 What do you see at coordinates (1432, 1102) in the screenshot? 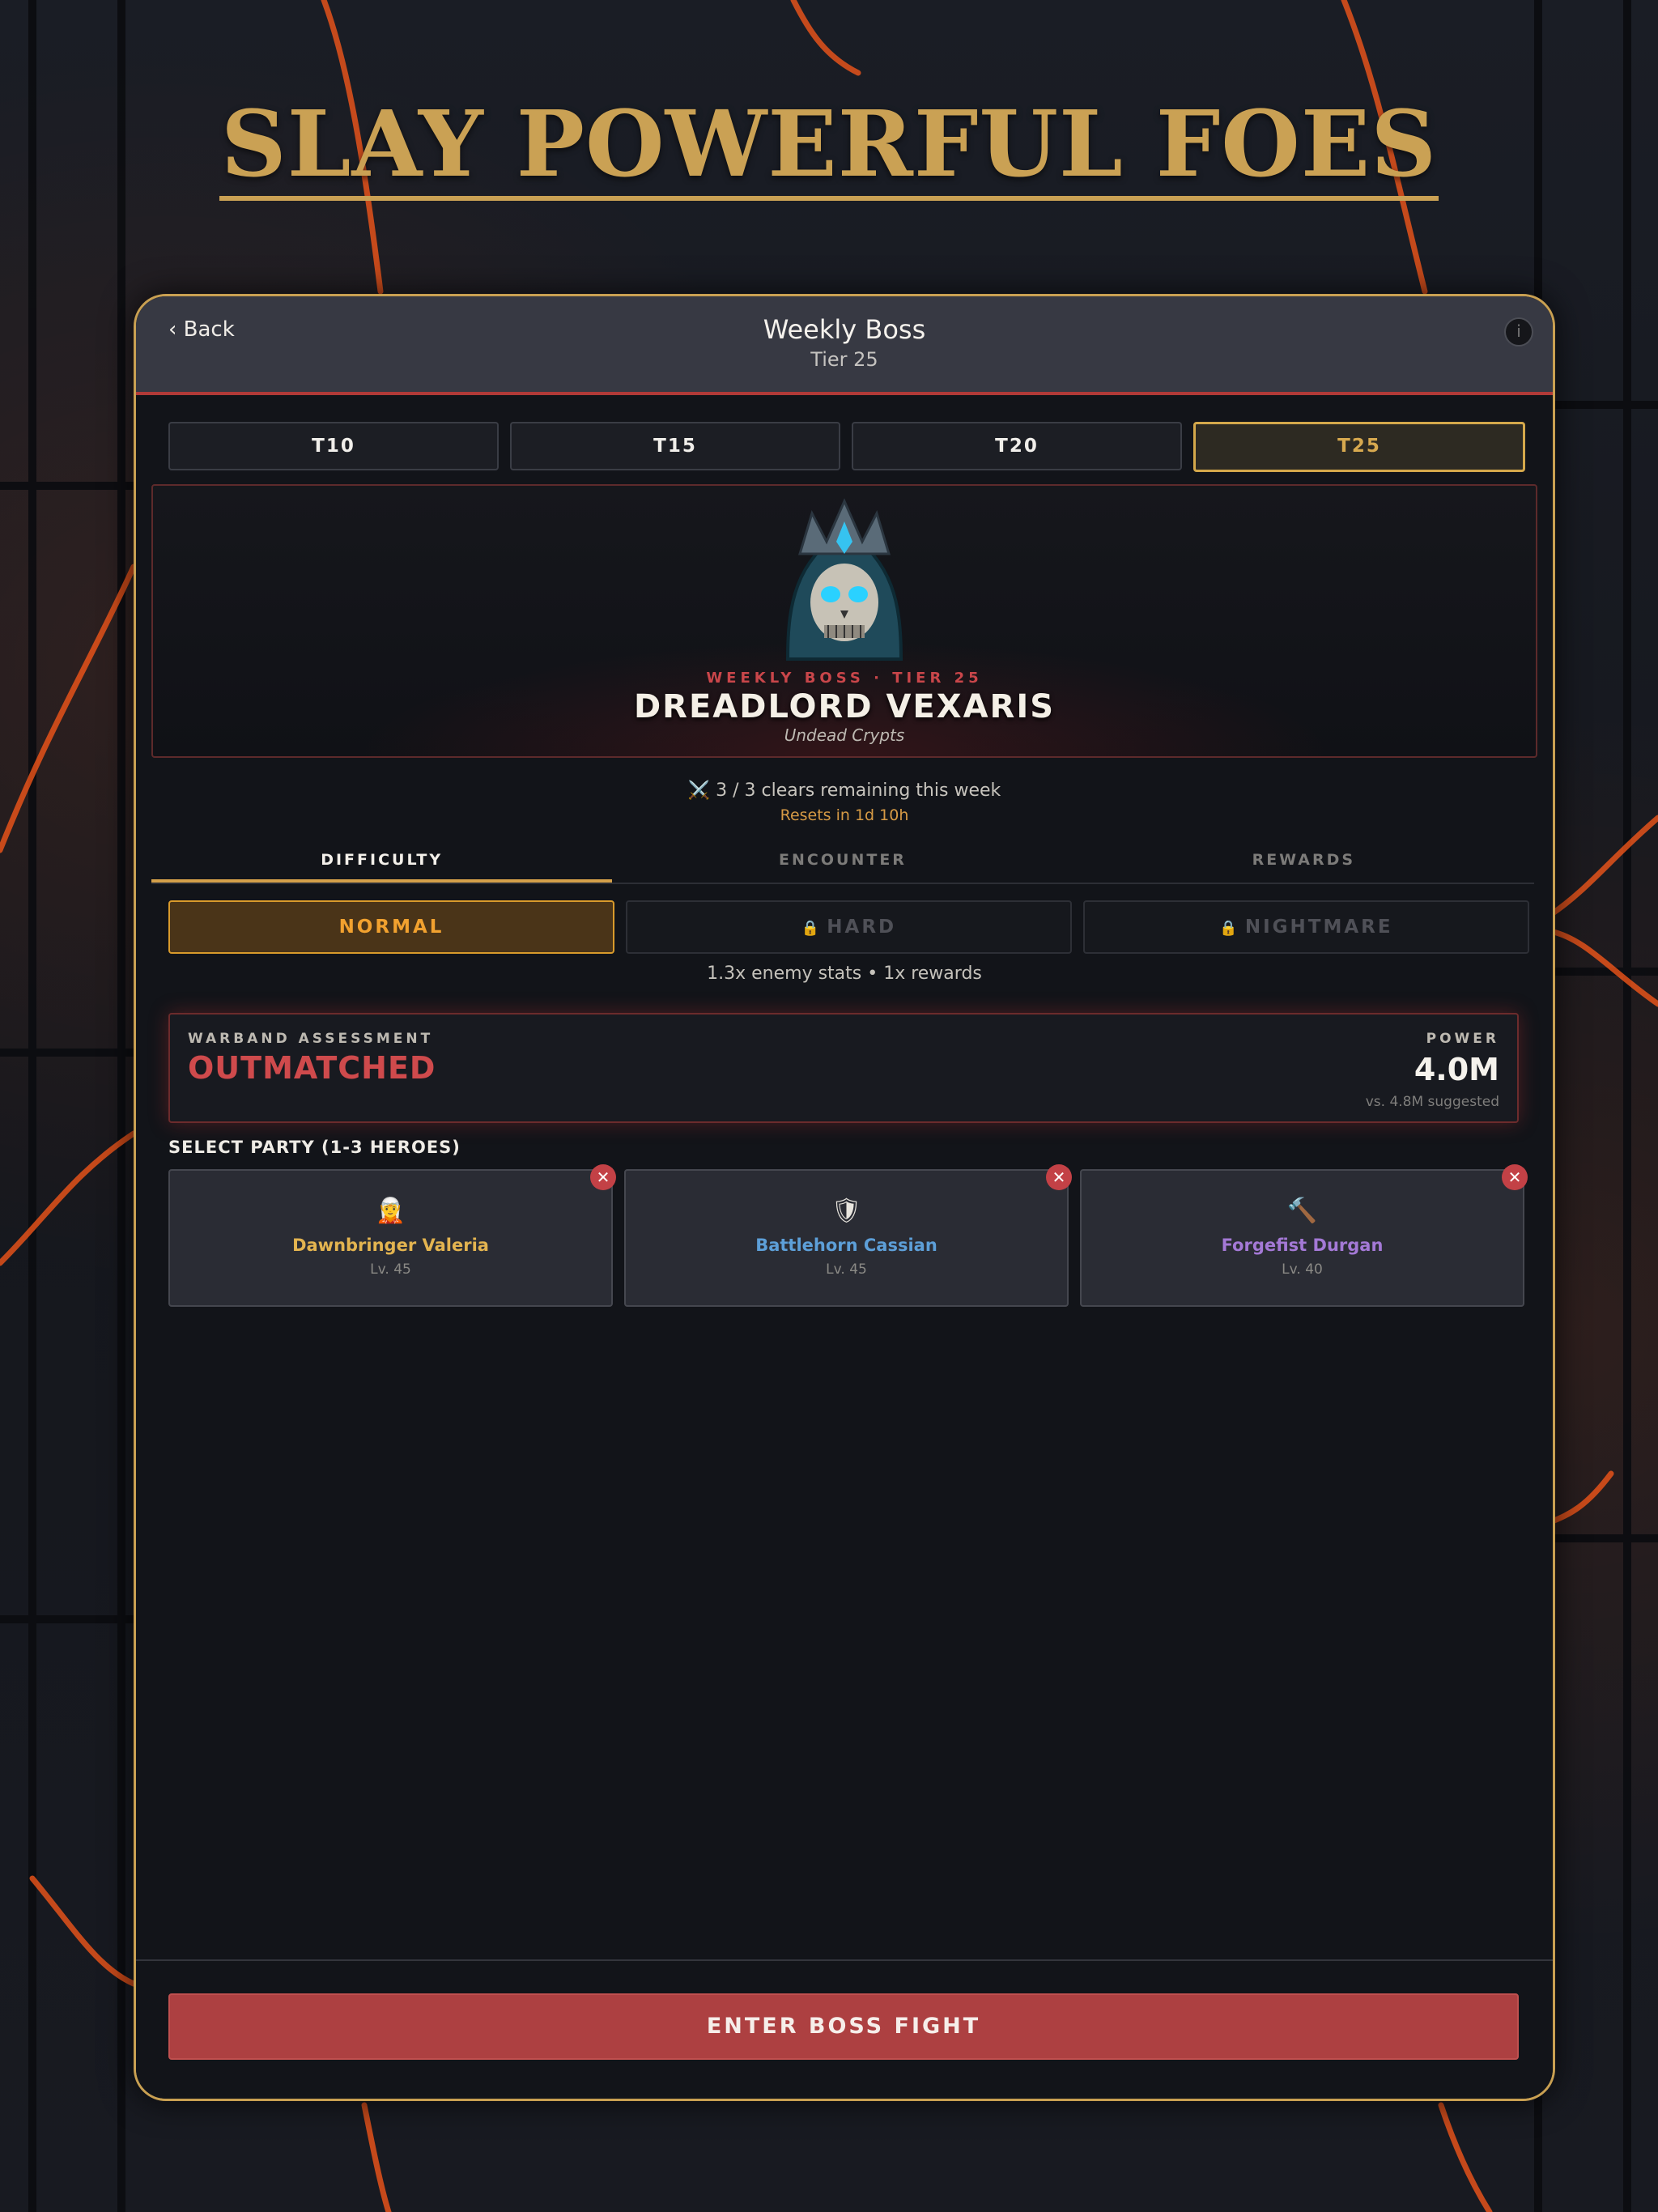
I see `suggested-power: vs. 4.8M suggested` at bounding box center [1432, 1102].